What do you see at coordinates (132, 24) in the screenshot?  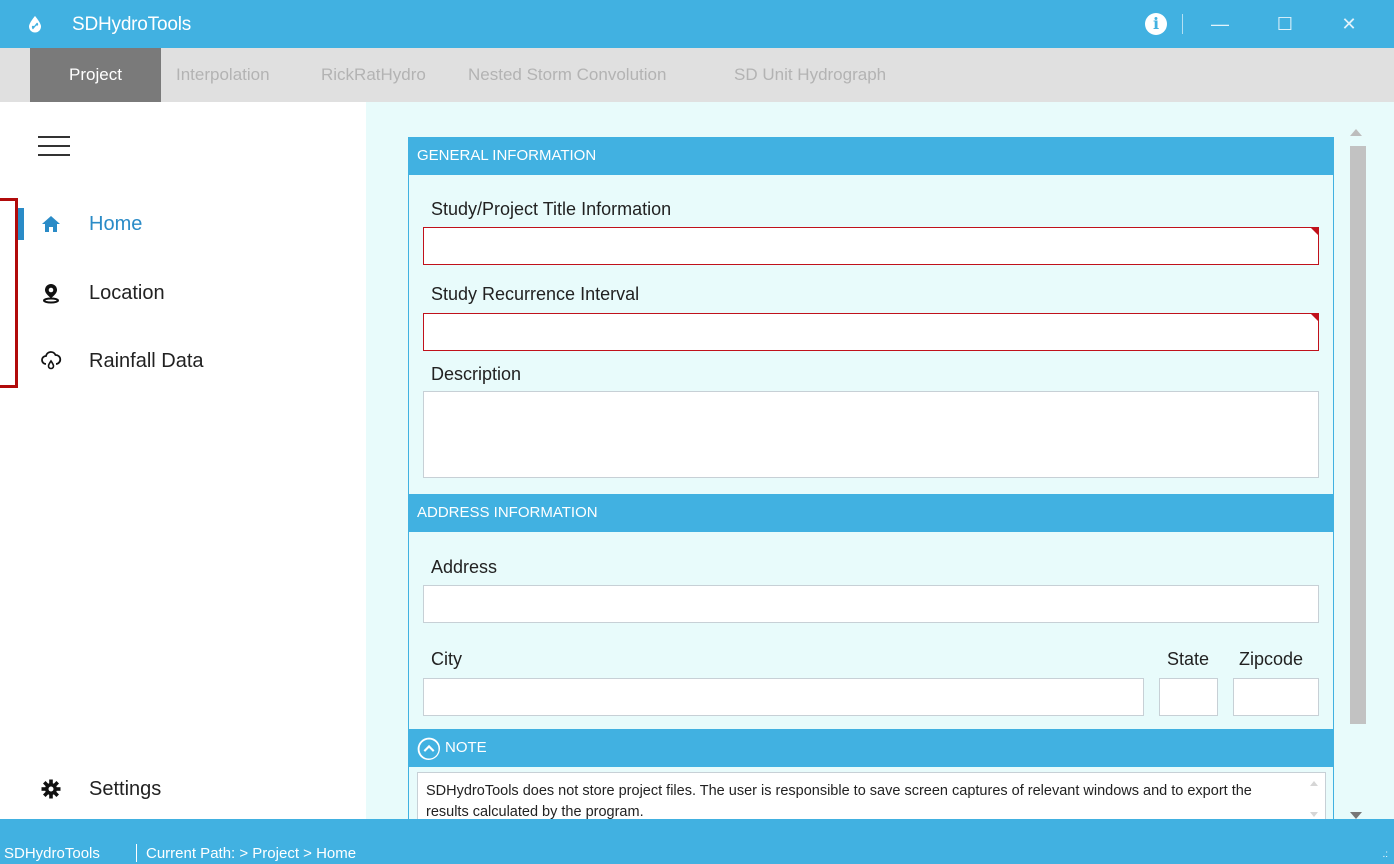 I see `app-title: SDHydroTools` at bounding box center [132, 24].